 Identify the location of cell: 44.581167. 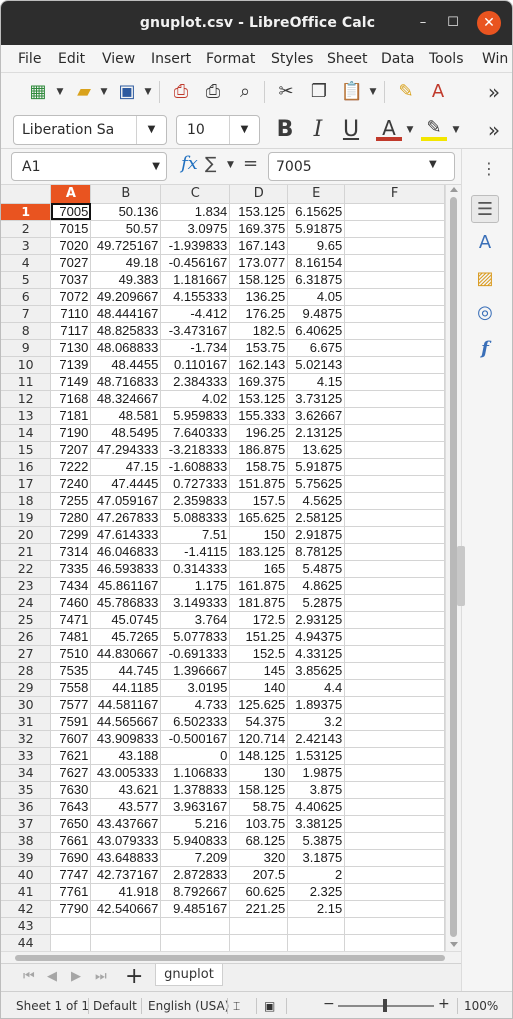
(126, 705).